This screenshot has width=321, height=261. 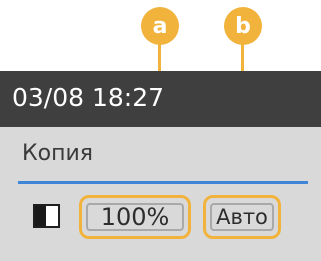 What do you see at coordinates (46, 216) in the screenshot?
I see `contrast-icon` at bounding box center [46, 216].